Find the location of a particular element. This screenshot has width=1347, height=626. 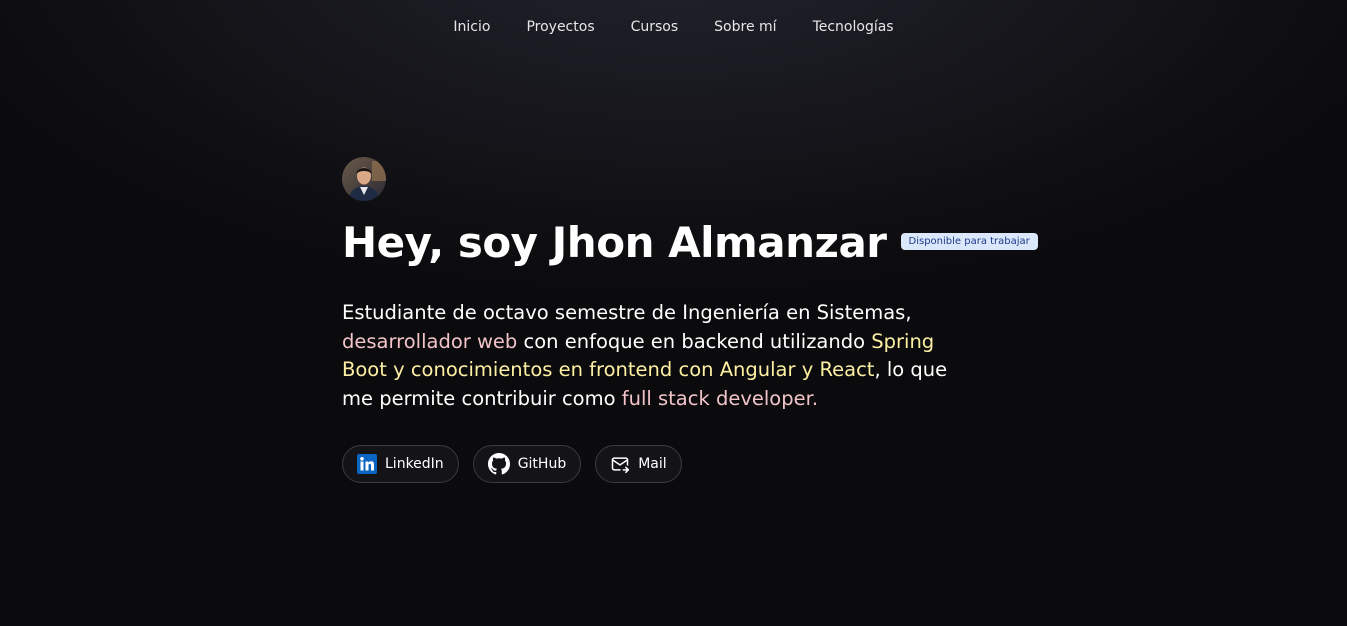

mail-button: Mail is located at coordinates (638, 464).